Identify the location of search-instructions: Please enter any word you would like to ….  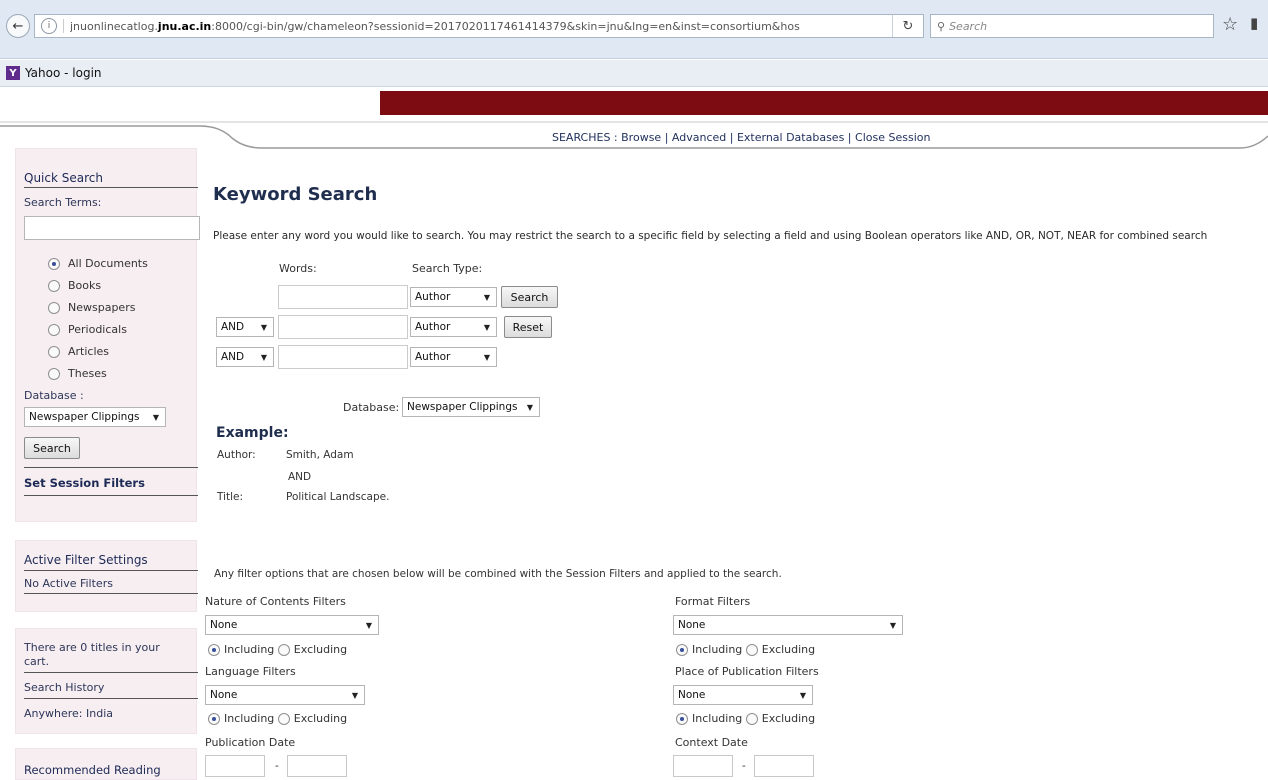
(710, 236).